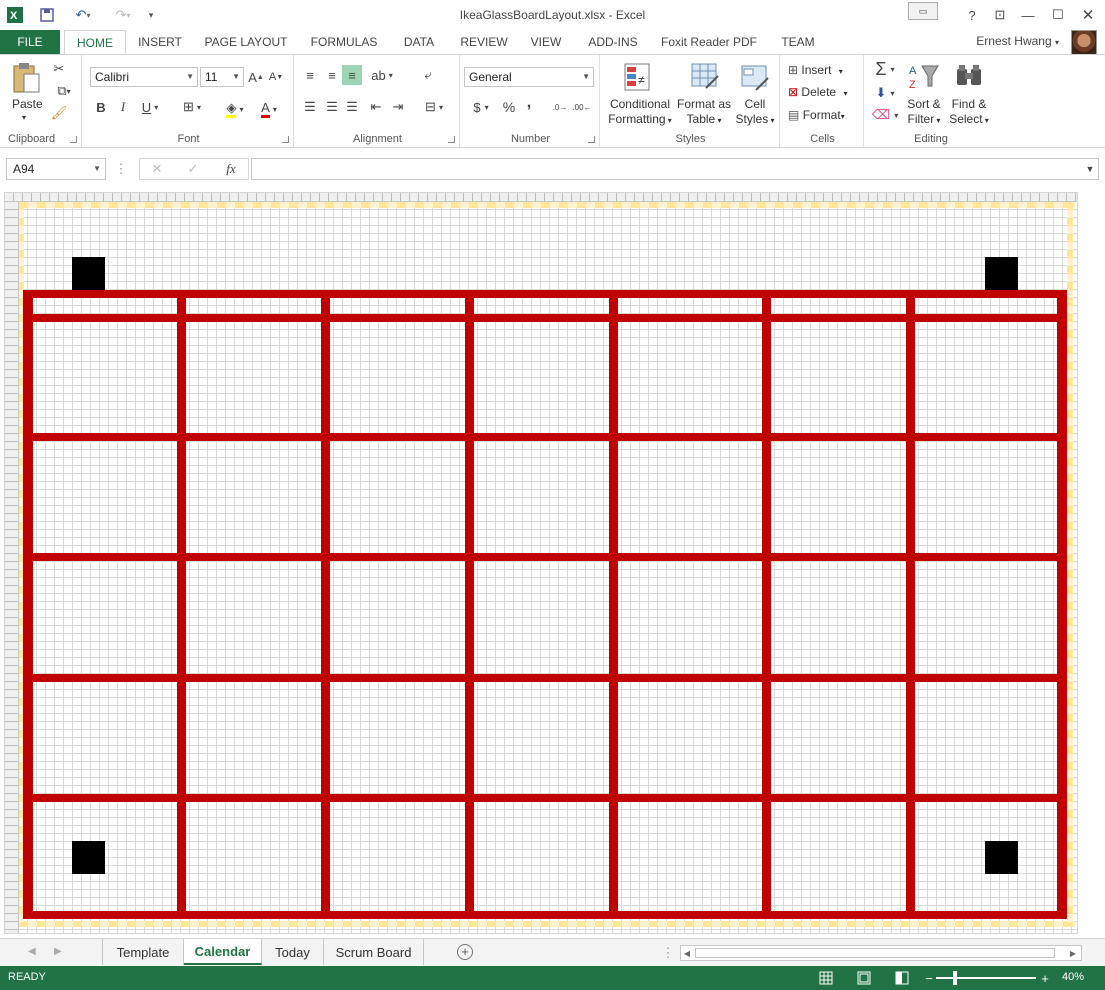 The height and width of the screenshot is (990, 1105). I want to click on middle-align-icon: ≡, so click(332, 75).